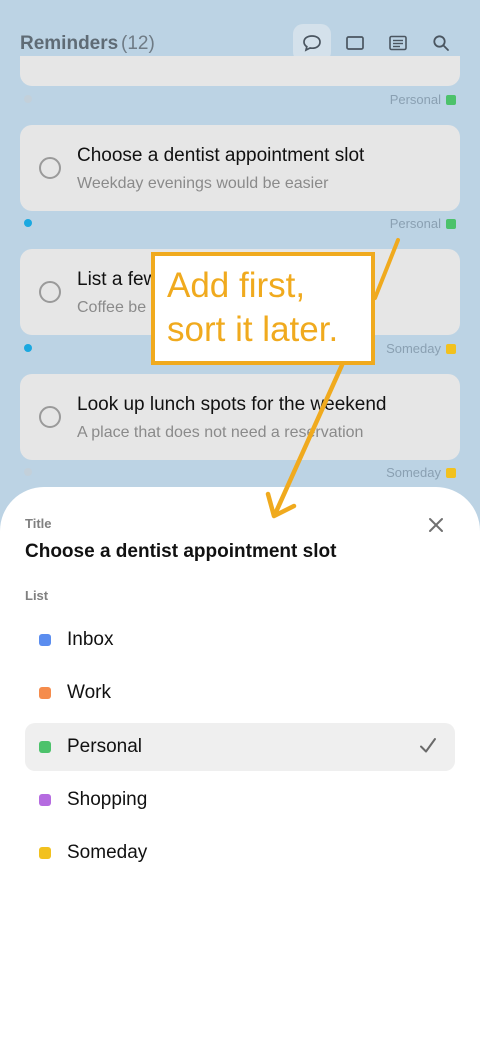  What do you see at coordinates (112, 307) in the screenshot?
I see `reminder-subtitle: Coffee be` at bounding box center [112, 307].